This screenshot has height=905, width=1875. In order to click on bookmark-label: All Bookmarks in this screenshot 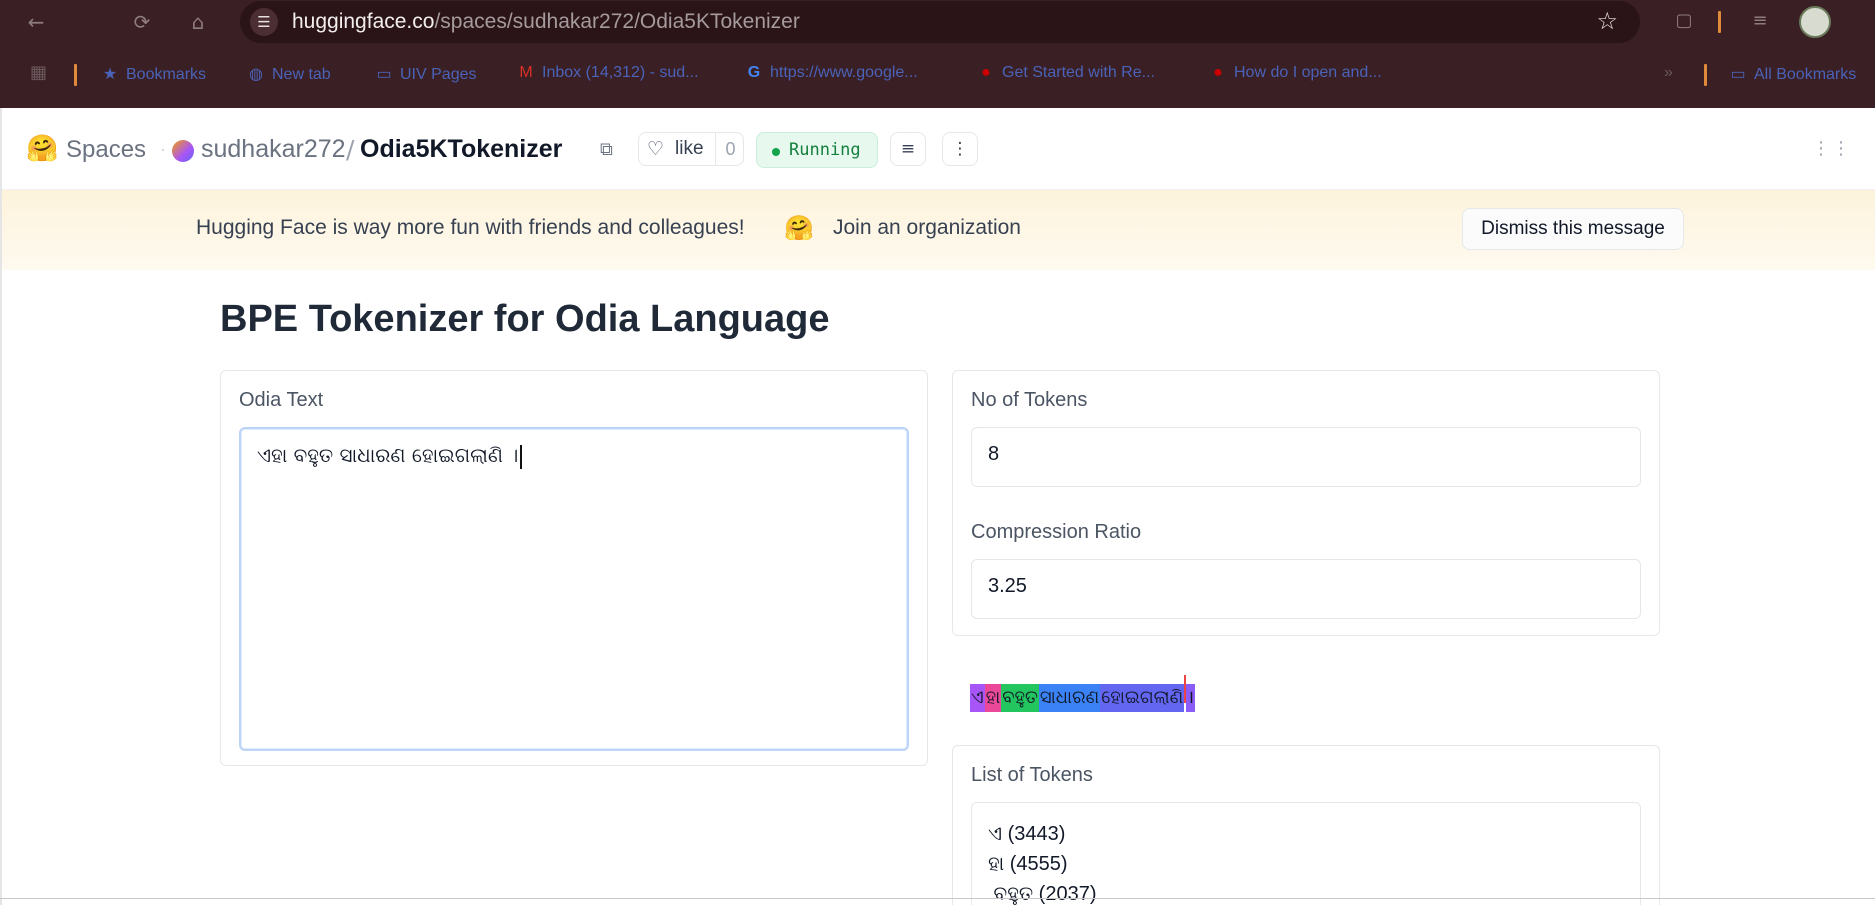, I will do `click(1805, 74)`.